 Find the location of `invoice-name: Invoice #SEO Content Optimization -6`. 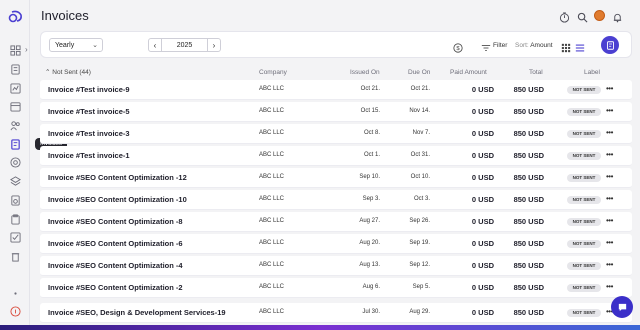

invoice-name: Invoice #SEO Content Optimization -6 is located at coordinates (115, 243).